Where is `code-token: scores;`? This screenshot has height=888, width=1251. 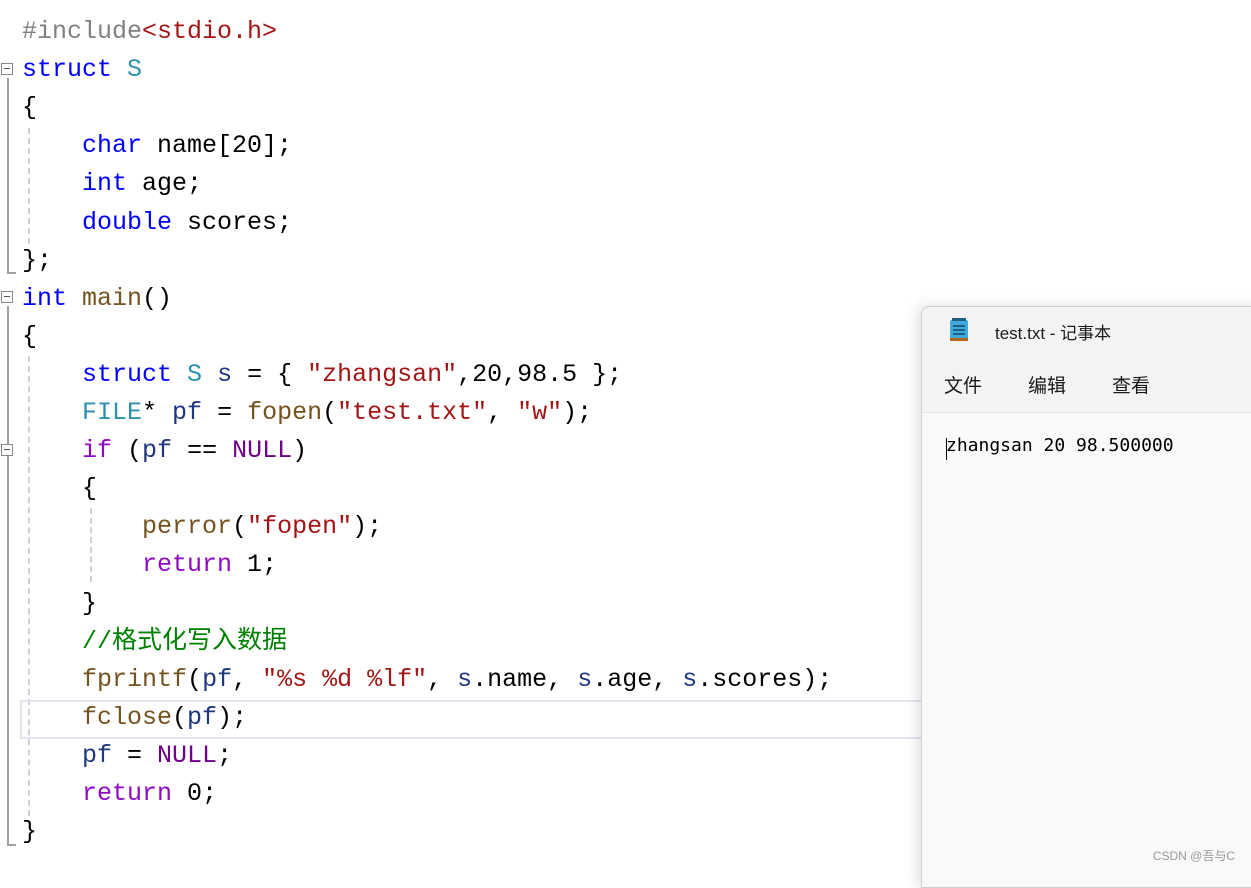 code-token: scores; is located at coordinates (232, 222).